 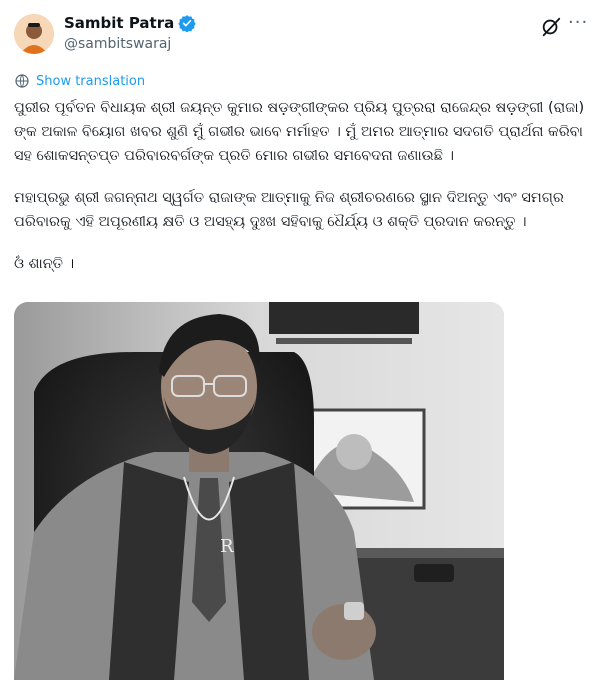 I want to click on avatar, so click(x=34, y=34).